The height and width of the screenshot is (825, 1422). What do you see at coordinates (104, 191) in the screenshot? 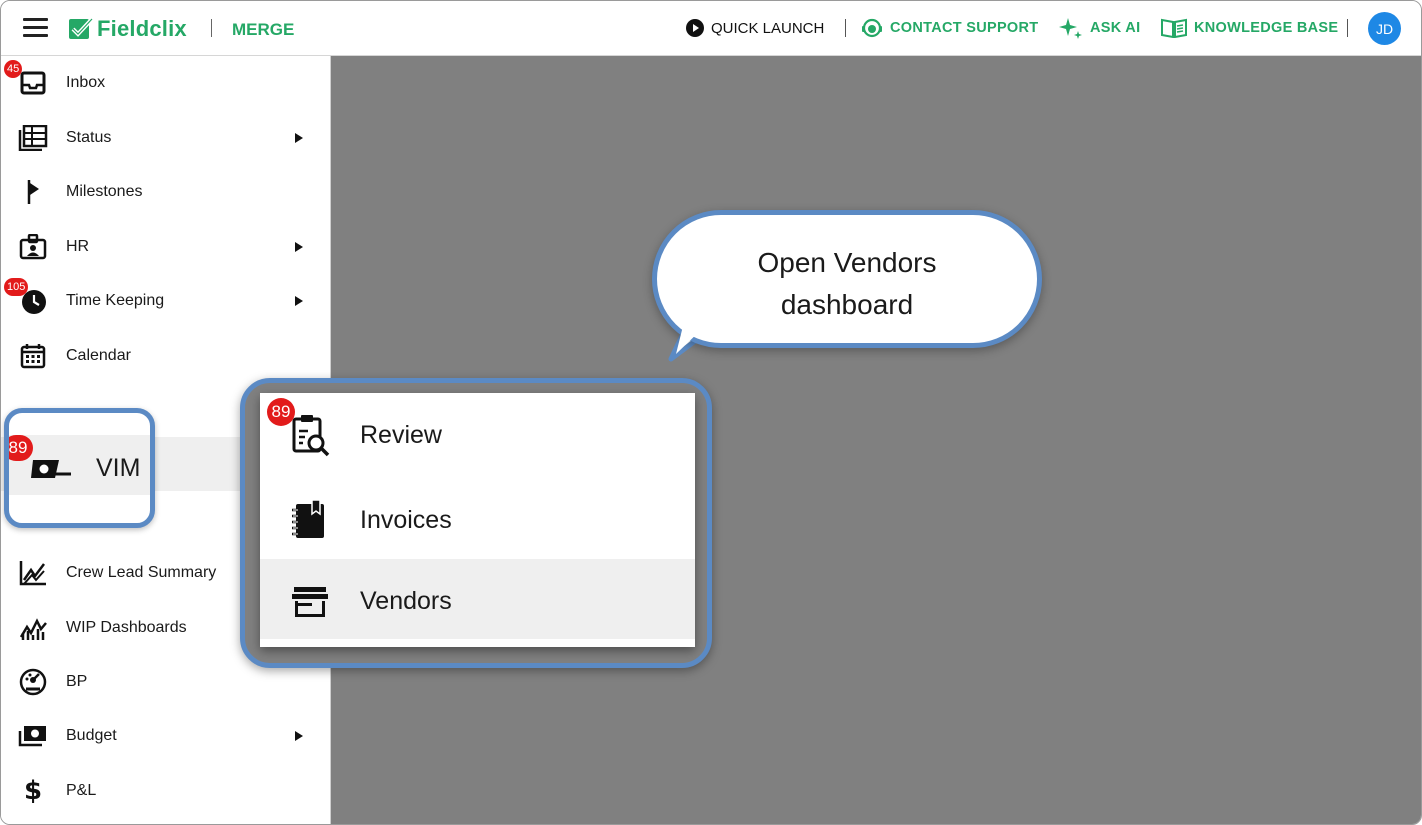
I see `sidebar-item-label: Milestones` at bounding box center [104, 191].